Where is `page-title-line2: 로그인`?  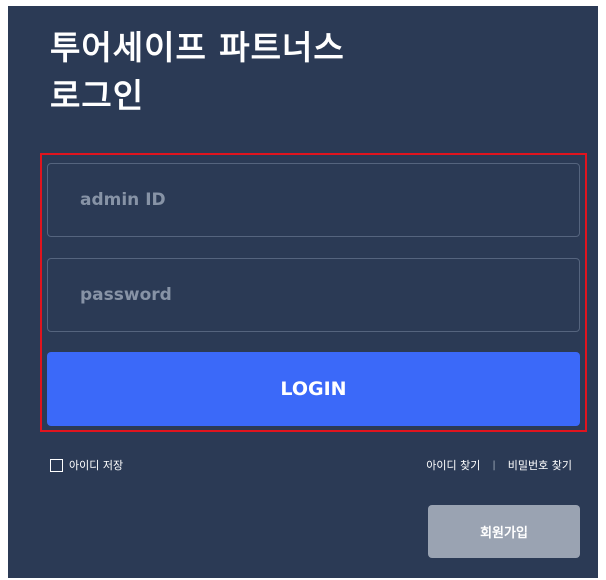
page-title-line2: 로그인 is located at coordinates (97, 95).